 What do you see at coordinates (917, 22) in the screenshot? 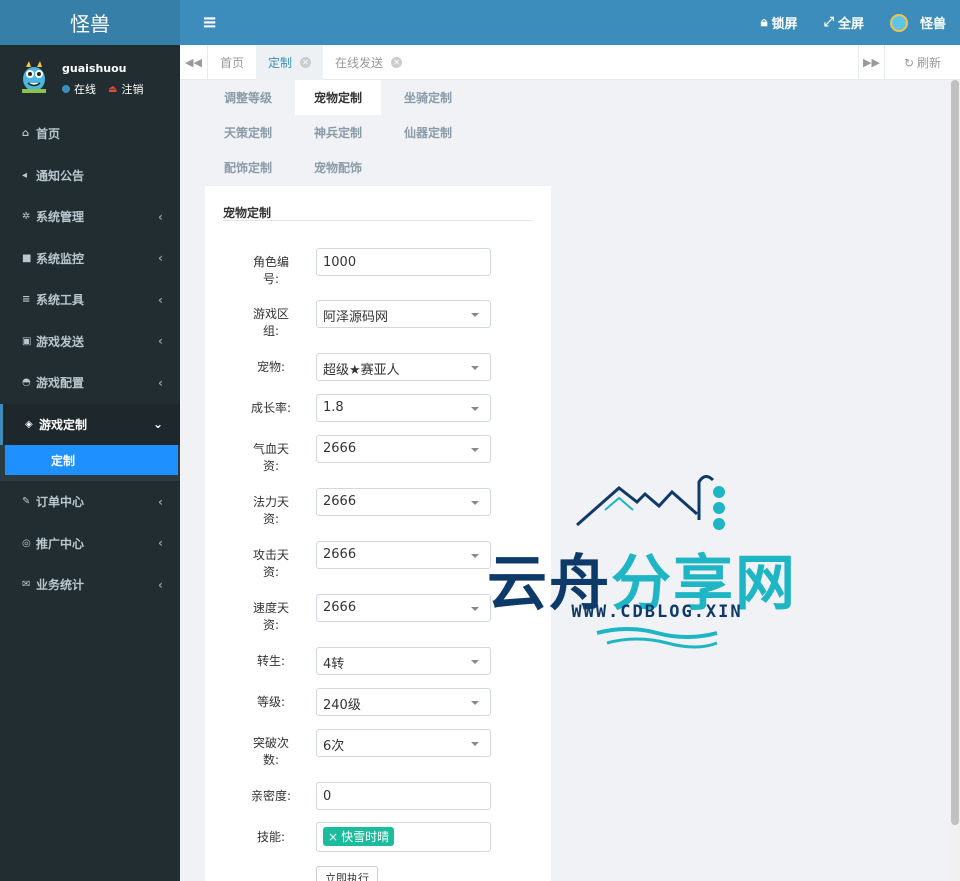
I see `user-menu: 怪兽` at bounding box center [917, 22].